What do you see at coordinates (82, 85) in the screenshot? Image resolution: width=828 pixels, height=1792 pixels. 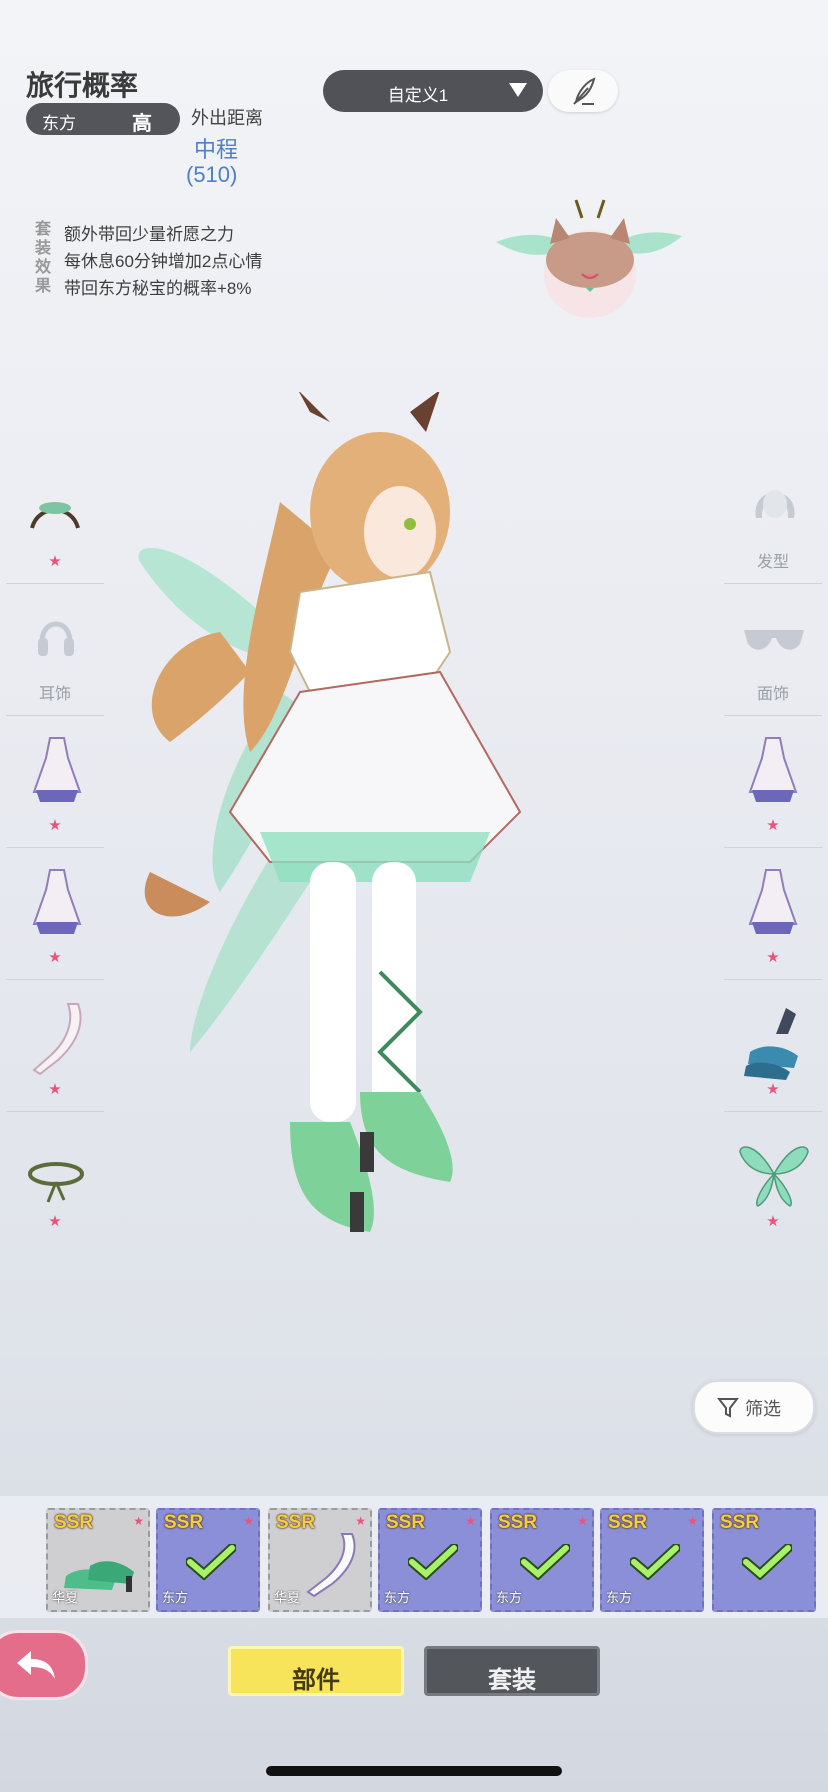 I see `travel-probability-title: 旅行概率` at bounding box center [82, 85].